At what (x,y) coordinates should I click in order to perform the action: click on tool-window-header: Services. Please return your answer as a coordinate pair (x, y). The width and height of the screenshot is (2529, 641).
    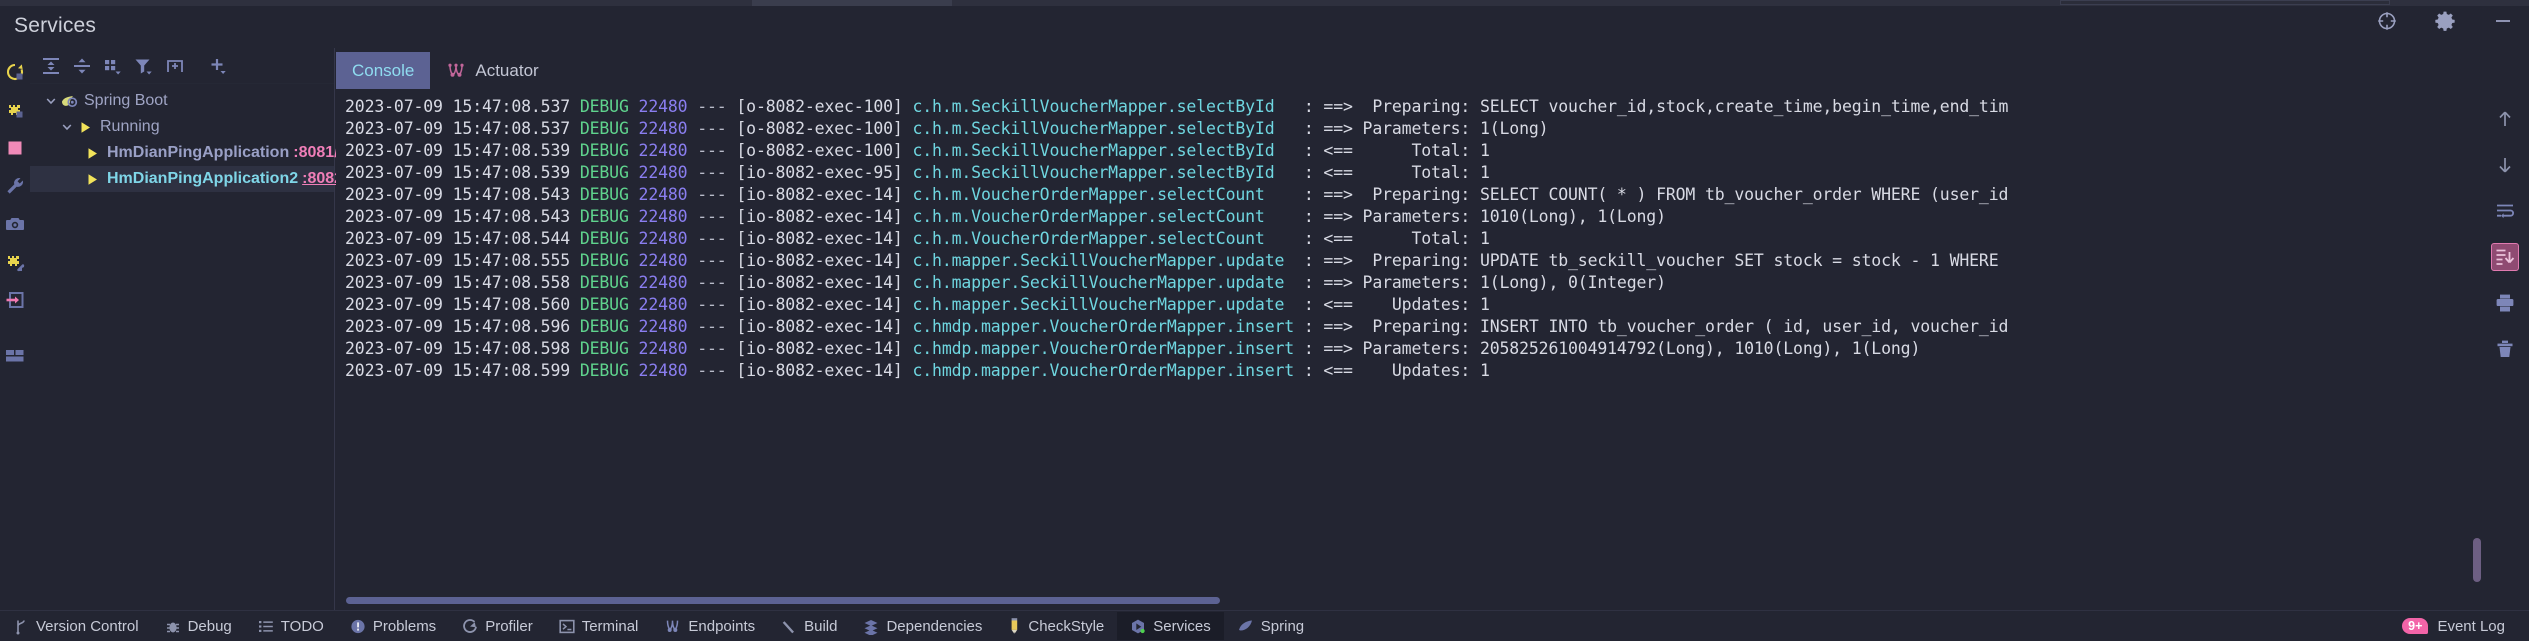
    Looking at the image, I should click on (1264, 26).